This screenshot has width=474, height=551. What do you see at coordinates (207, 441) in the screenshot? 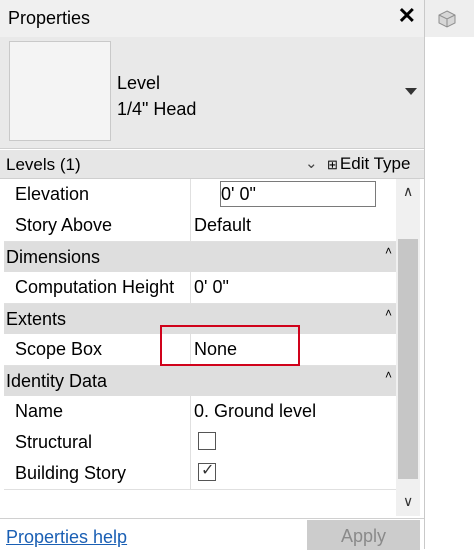
I see `structural-checkbox` at bounding box center [207, 441].